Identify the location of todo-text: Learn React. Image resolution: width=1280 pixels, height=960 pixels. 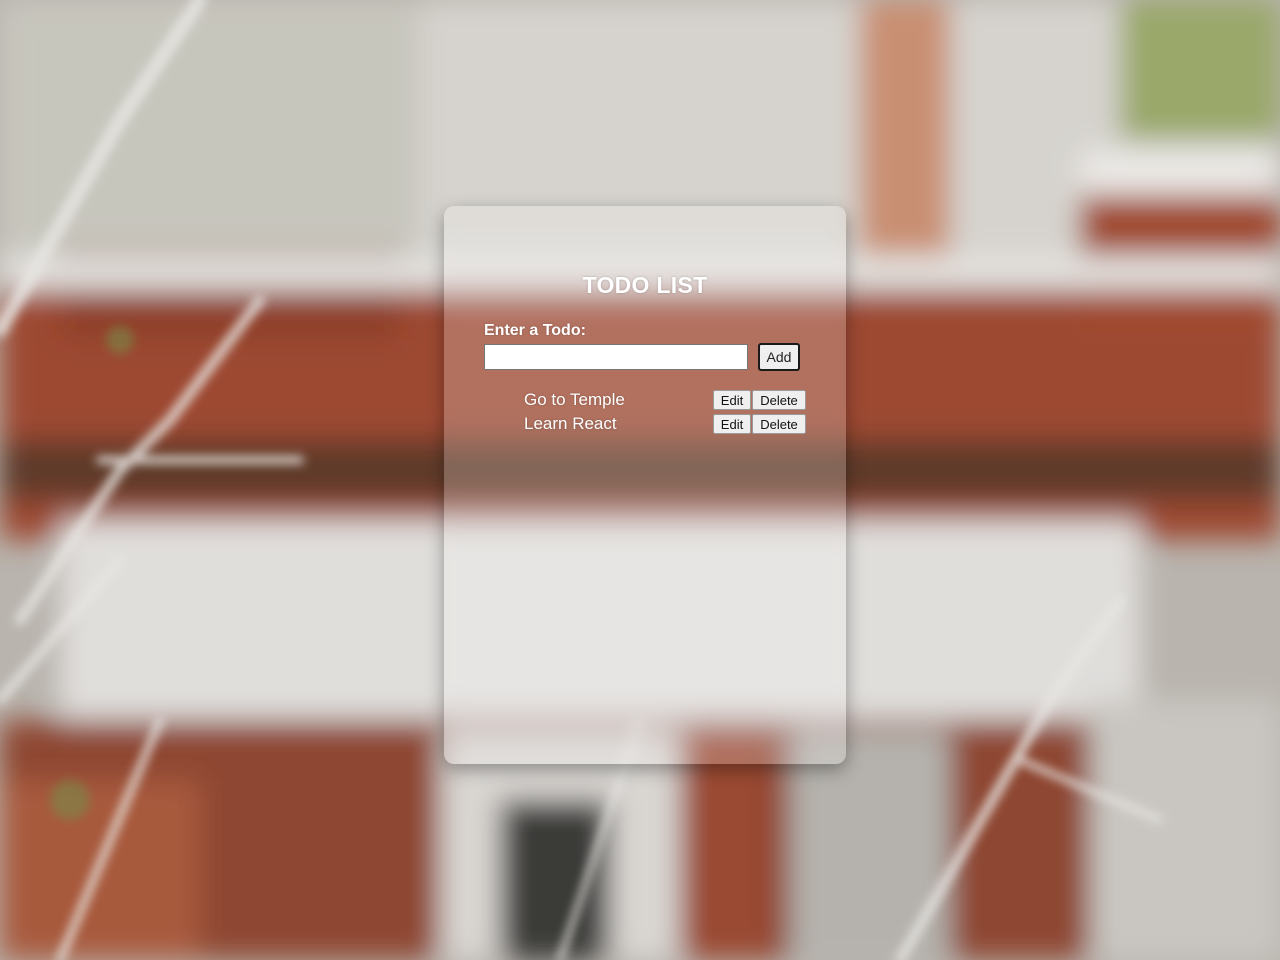
(570, 423).